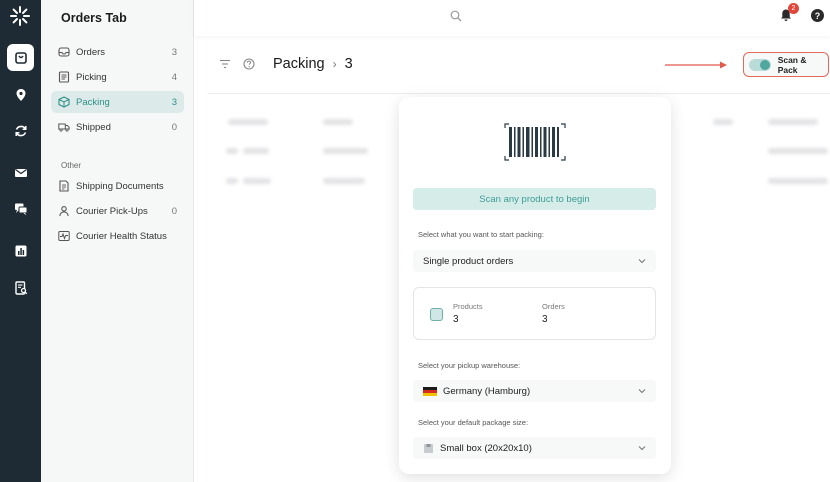 This screenshot has width=830, height=482. Describe the element at coordinates (93, 127) in the screenshot. I see `sidebar-item-label: Shipped` at that location.